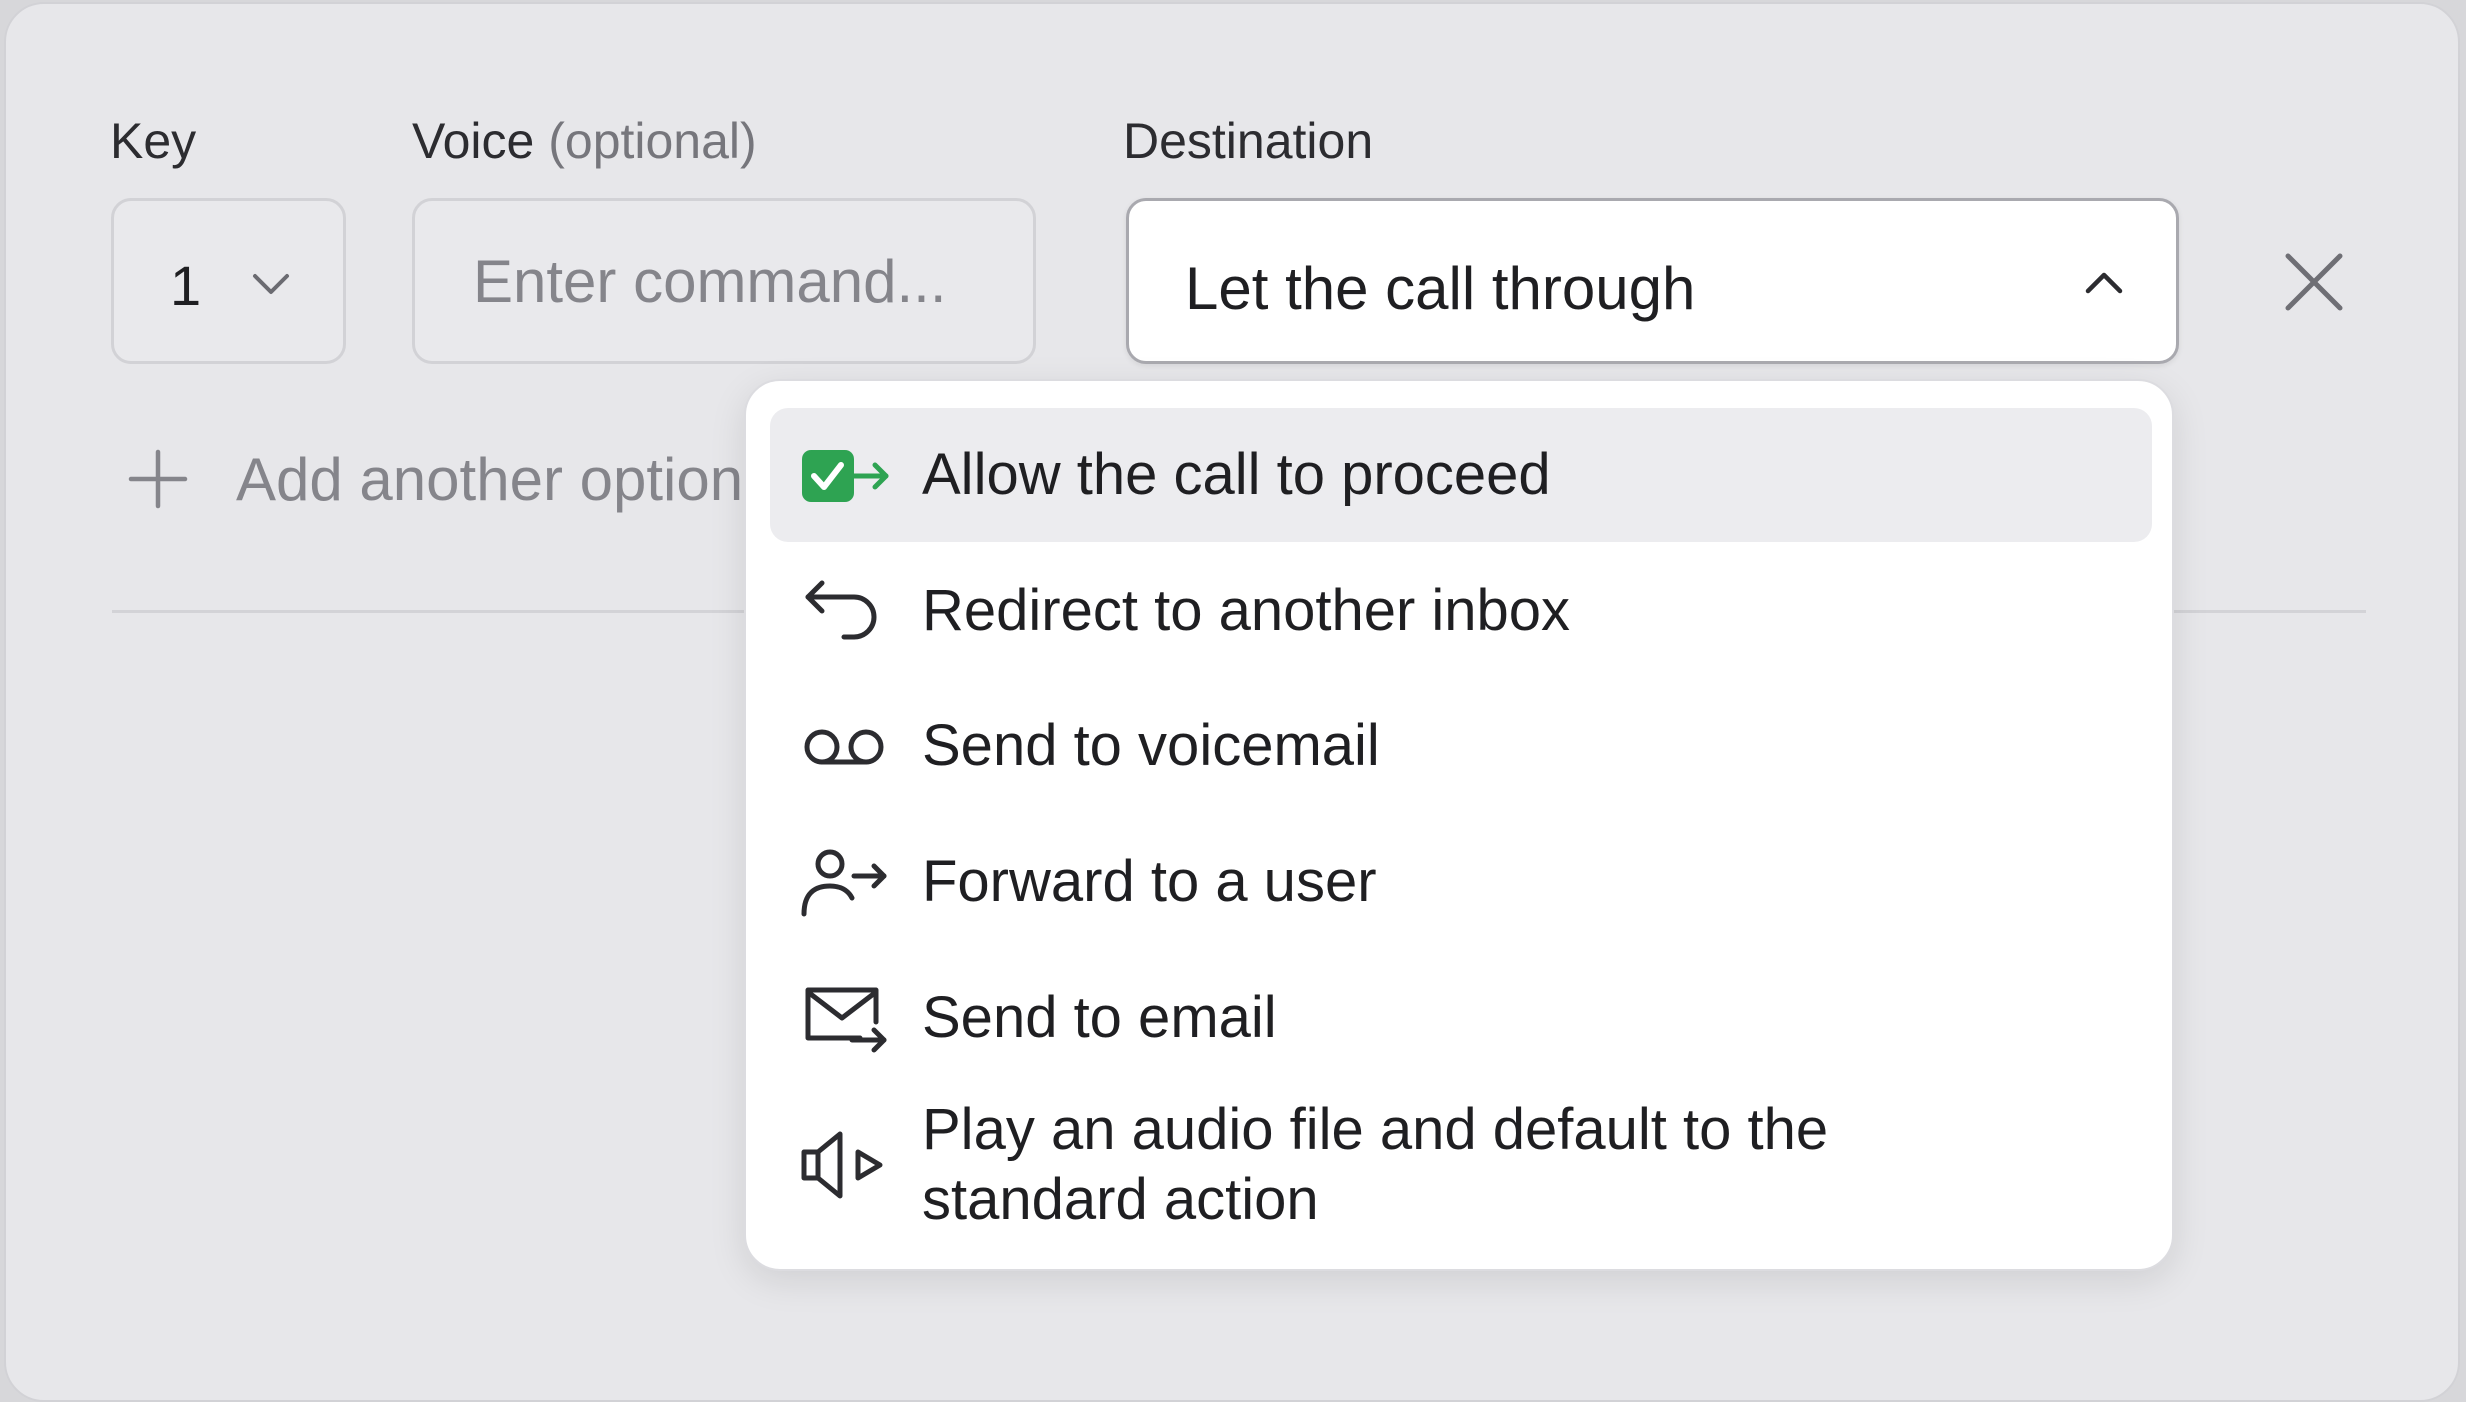  What do you see at coordinates (158, 479) in the screenshot?
I see `plus-icon` at bounding box center [158, 479].